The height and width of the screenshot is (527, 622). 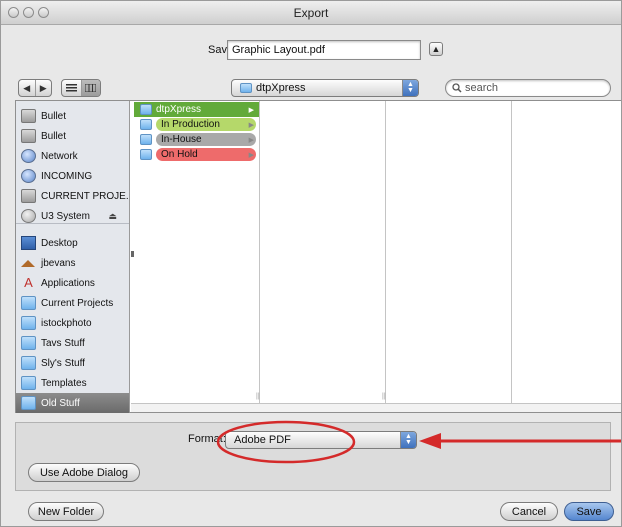 What do you see at coordinates (325, 88) in the screenshot?
I see `location-popup: dtpXpress ▲ ▼` at bounding box center [325, 88].